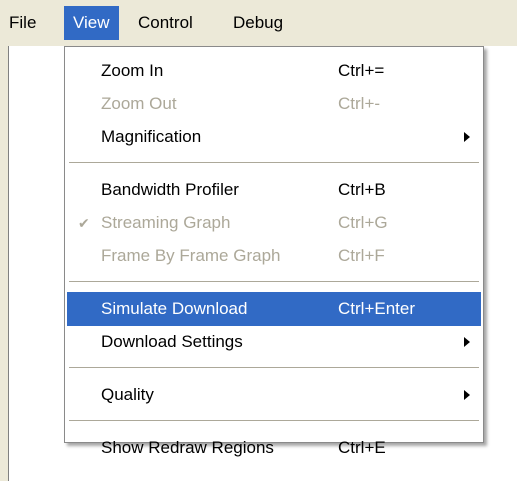 This screenshot has width=517, height=481. I want to click on menu-item-label: Quality, so click(127, 394).